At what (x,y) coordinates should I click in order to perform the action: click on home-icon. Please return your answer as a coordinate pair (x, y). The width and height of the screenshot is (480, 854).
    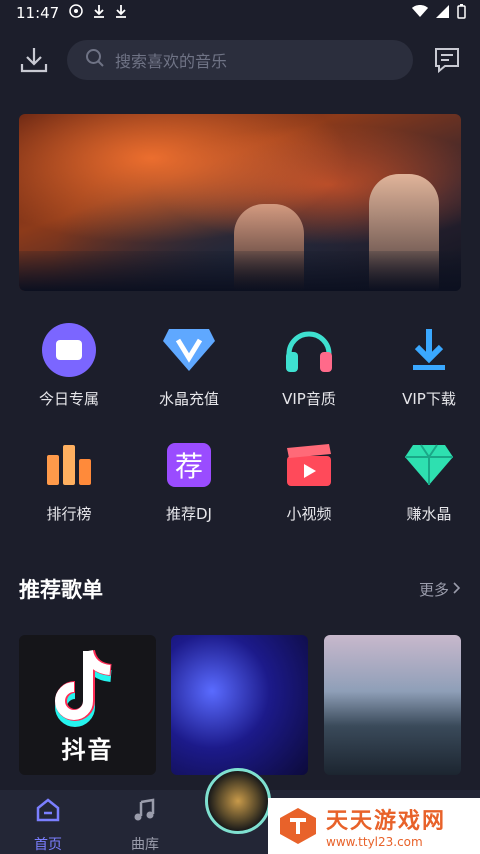
    Looking at the image, I should click on (48, 812).